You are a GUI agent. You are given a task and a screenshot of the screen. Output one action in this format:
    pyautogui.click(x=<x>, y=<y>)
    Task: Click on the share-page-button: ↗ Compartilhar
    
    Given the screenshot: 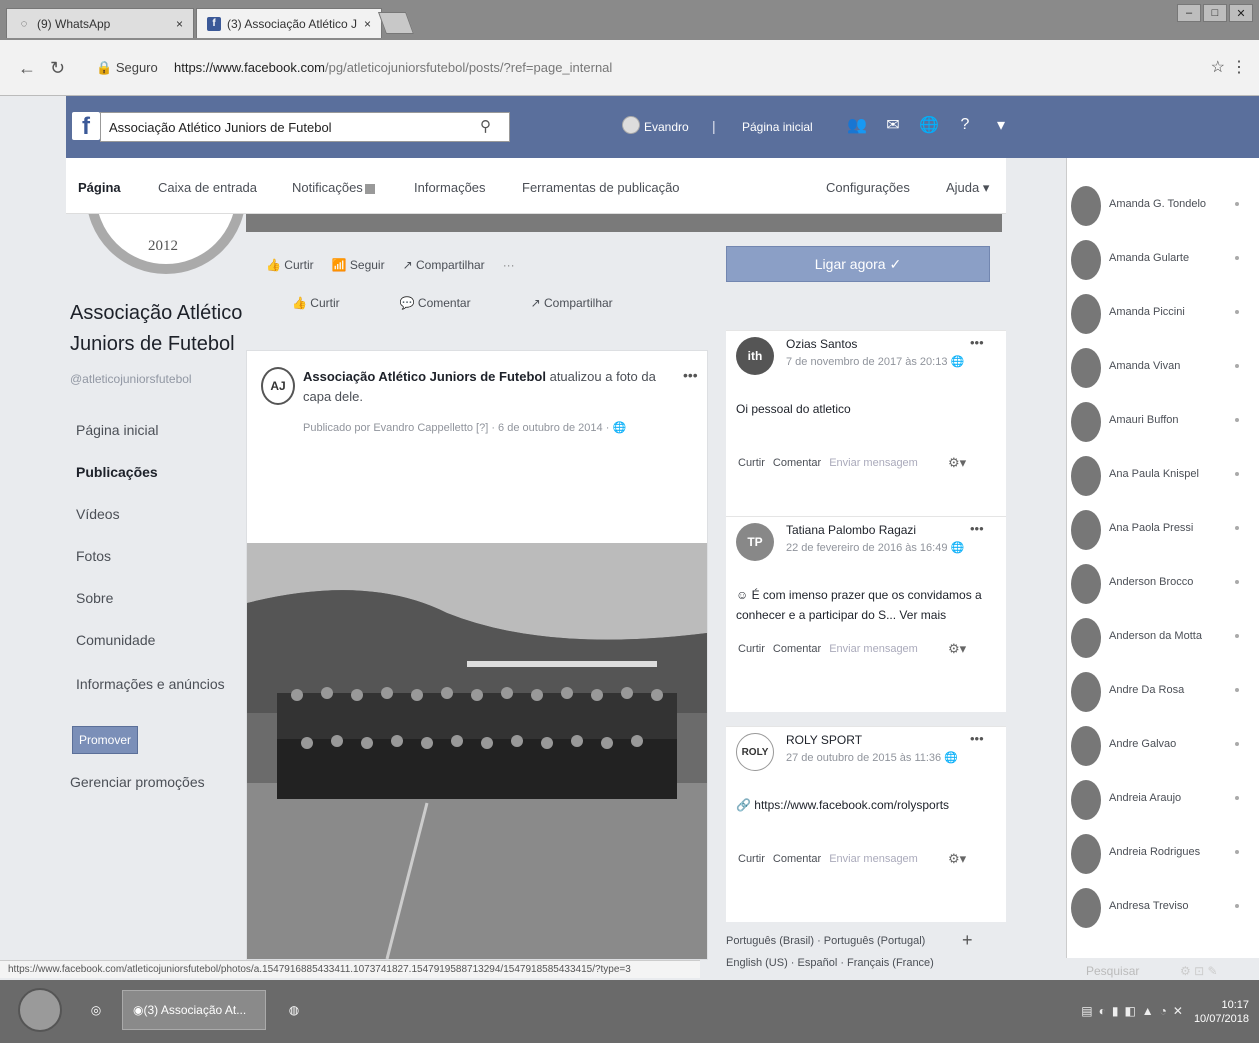 What is the action you would take?
    pyautogui.click(x=444, y=265)
    